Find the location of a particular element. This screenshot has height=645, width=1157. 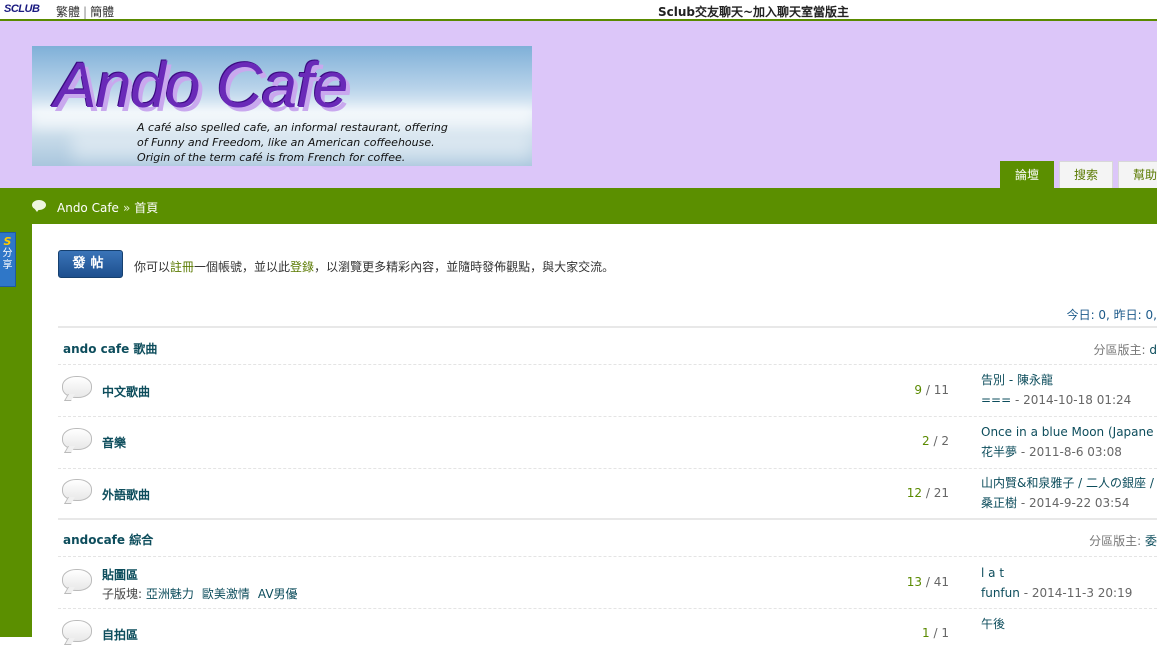

last-post-date: 2011-8-6 03:08 is located at coordinates (1075, 452).